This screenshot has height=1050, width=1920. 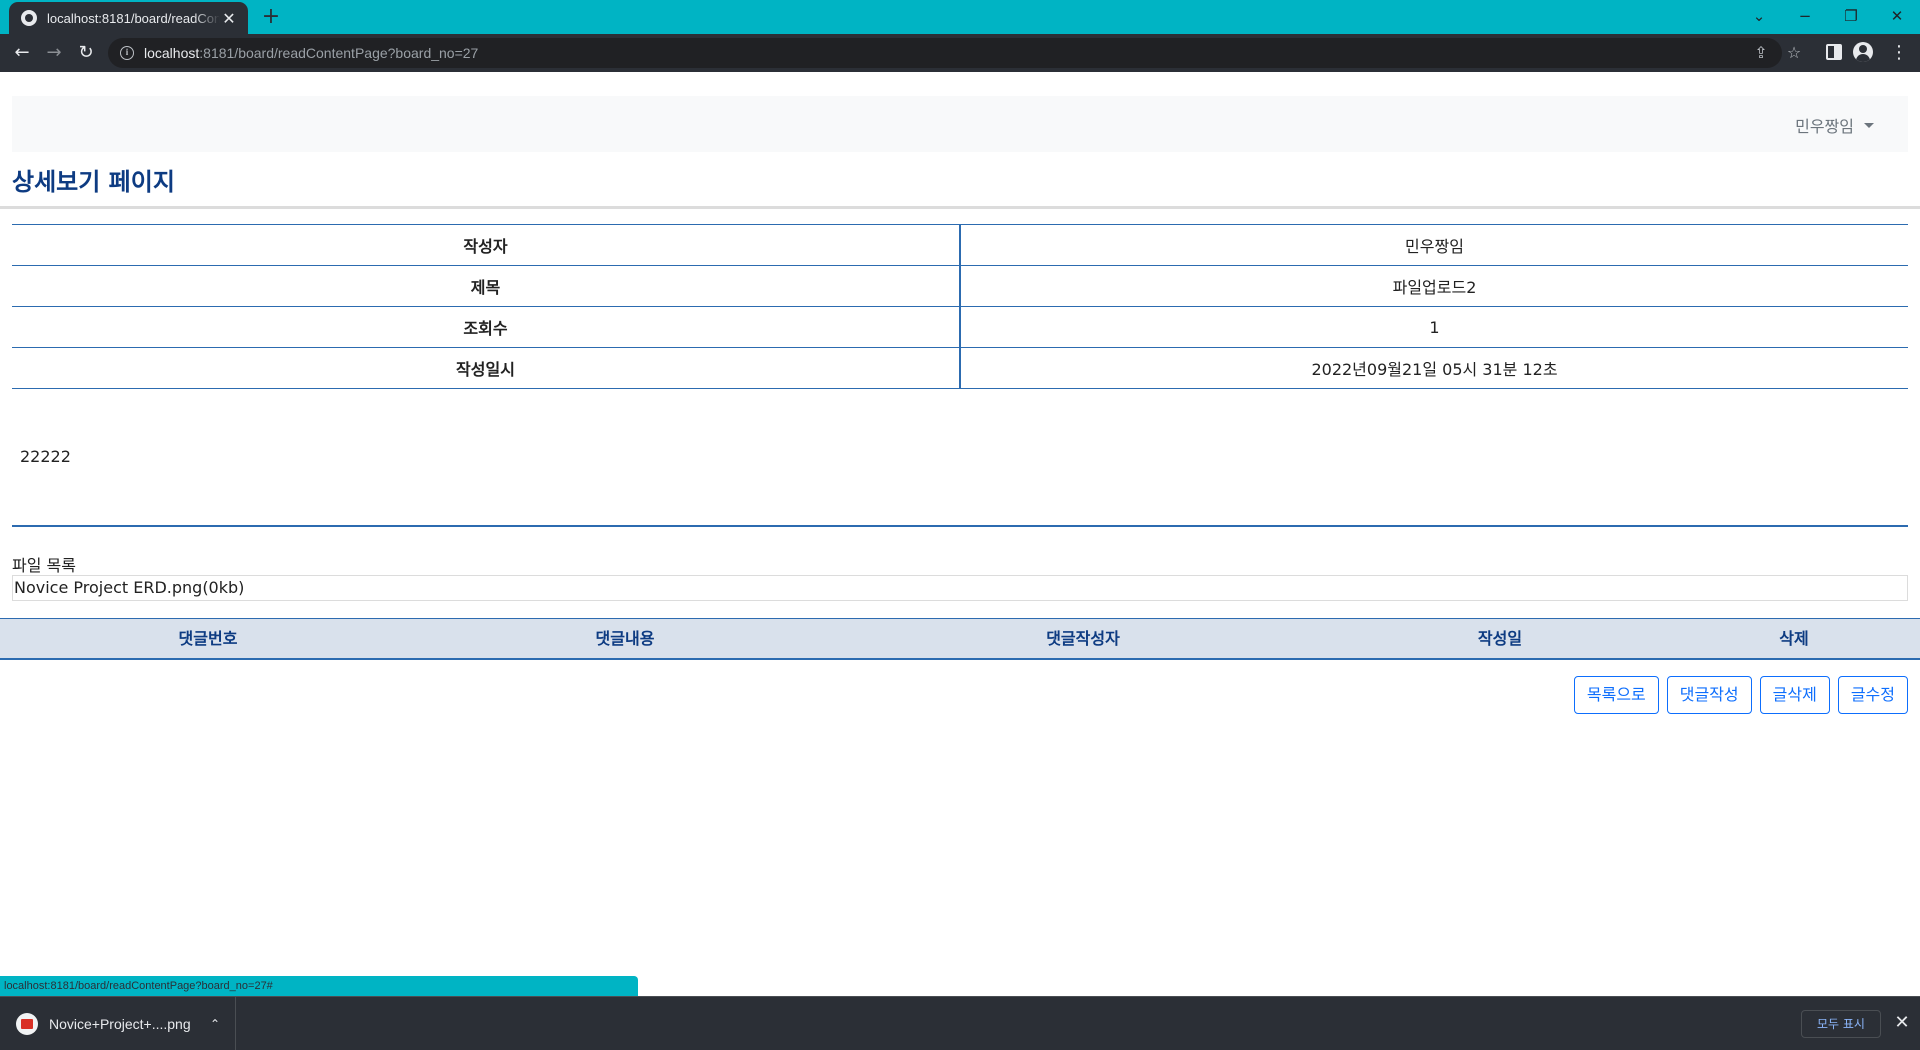 What do you see at coordinates (339, 53) in the screenshot?
I see `address-path: :8181/board/readContentPage?board_no=27` at bounding box center [339, 53].